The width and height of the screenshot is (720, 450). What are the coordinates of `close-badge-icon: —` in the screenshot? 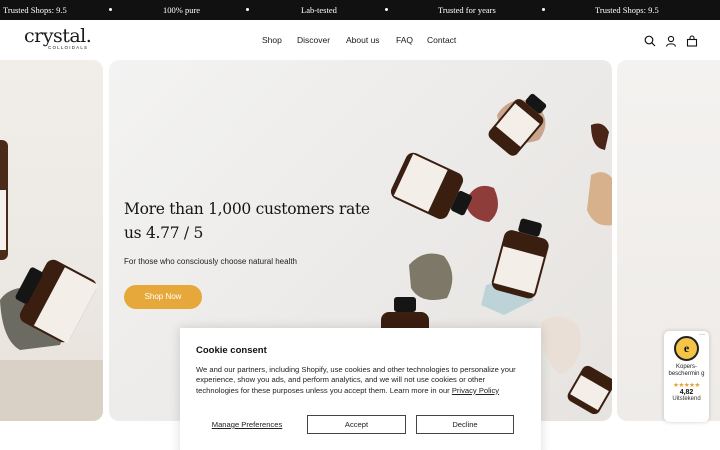 It's located at (702, 335).